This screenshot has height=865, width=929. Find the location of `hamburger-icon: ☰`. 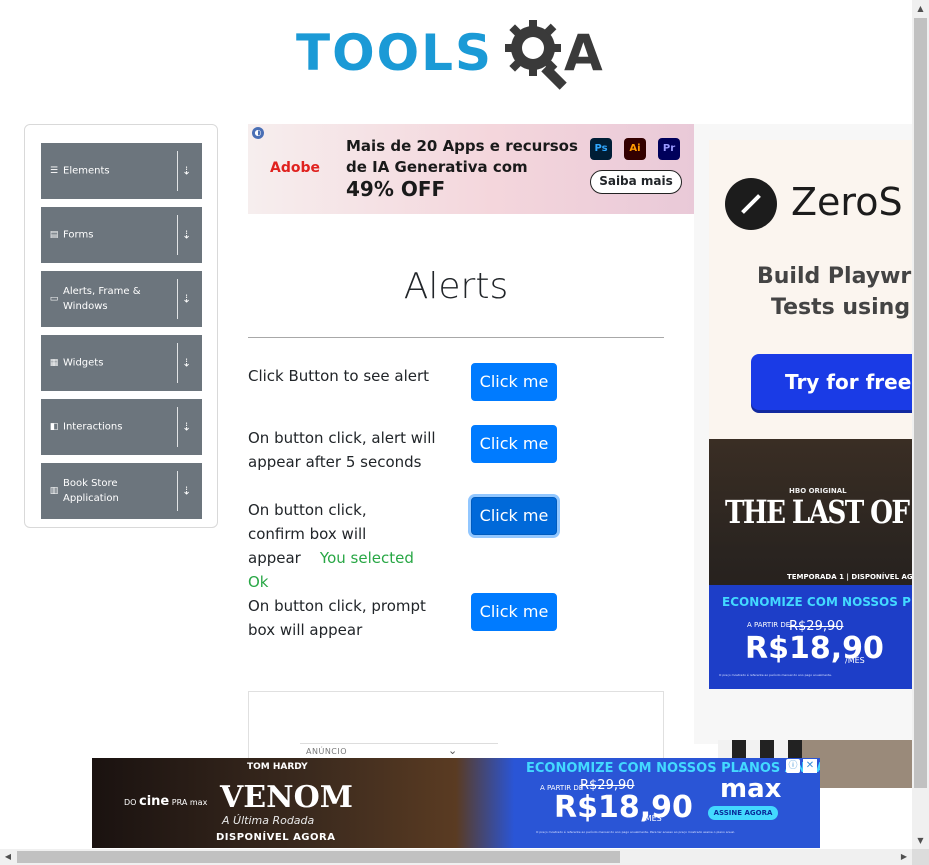

hamburger-icon: ☰ is located at coordinates (54, 171).